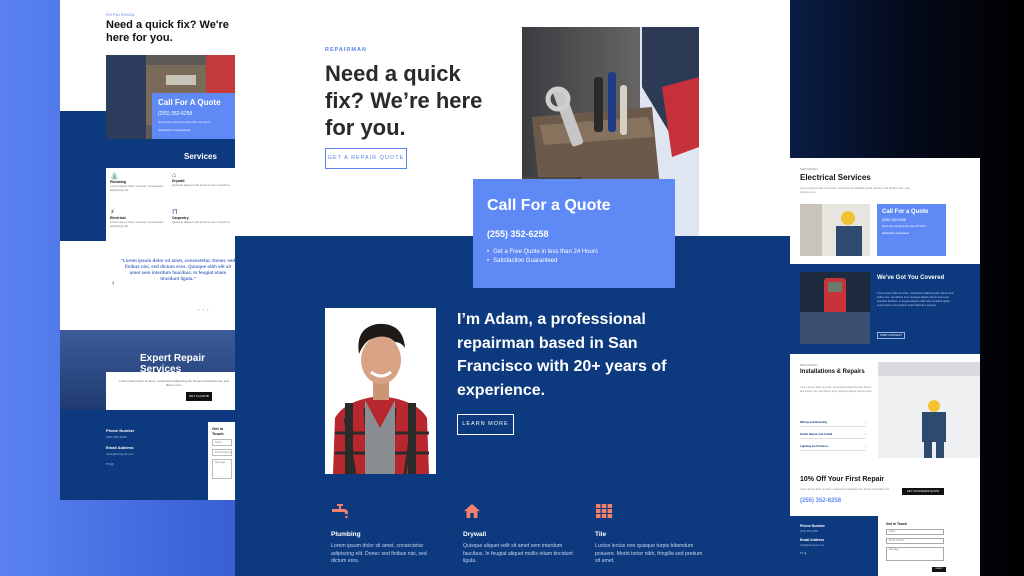 Image resolution: width=1024 pixels, height=576 pixels. What do you see at coordinates (911, 220) in the screenshot?
I see `right-quote-phone: (255) 352-6258` at bounding box center [911, 220].